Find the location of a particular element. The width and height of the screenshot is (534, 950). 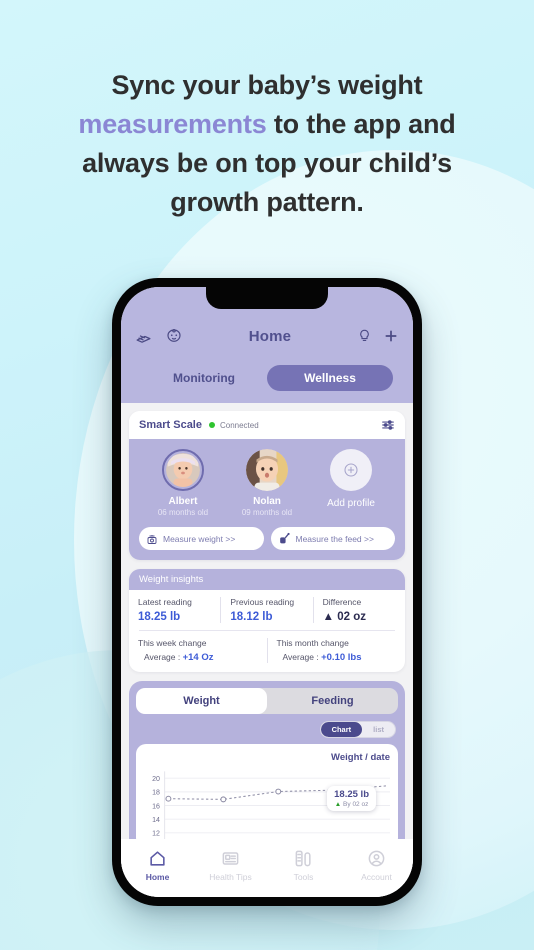

this-week-change-label: This week change is located at coordinates (172, 643).